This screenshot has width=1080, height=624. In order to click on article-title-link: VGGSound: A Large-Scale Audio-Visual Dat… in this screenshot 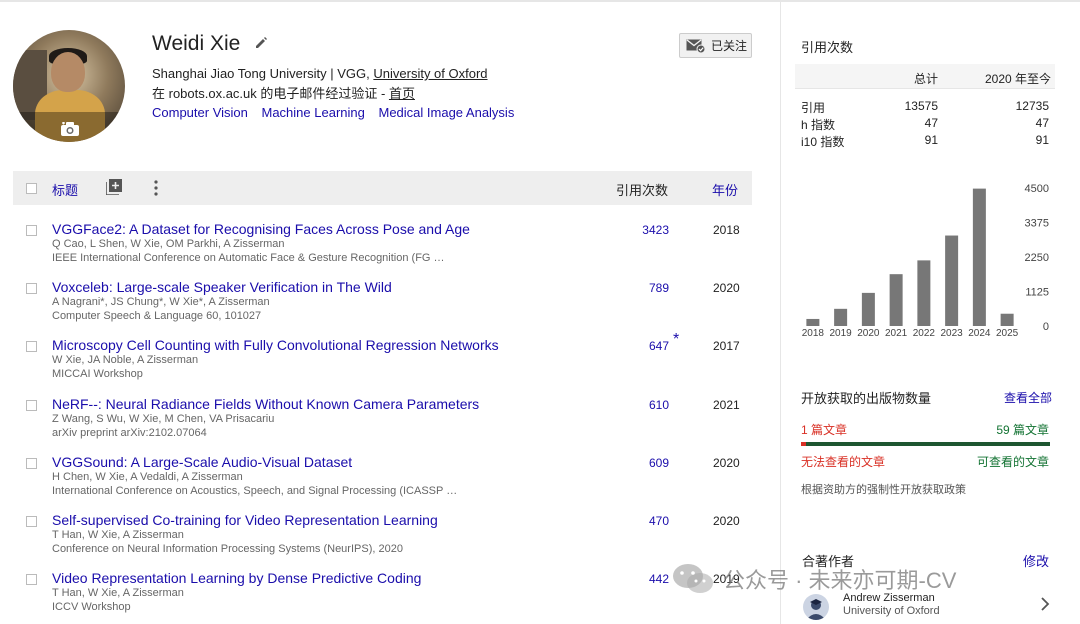, I will do `click(202, 462)`.